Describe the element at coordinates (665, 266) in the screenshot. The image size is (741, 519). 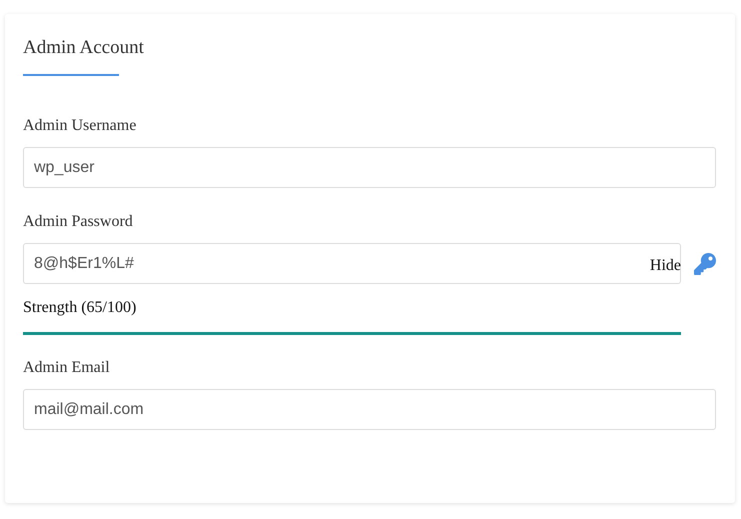
I see `hide-password-link: Hide` at that location.